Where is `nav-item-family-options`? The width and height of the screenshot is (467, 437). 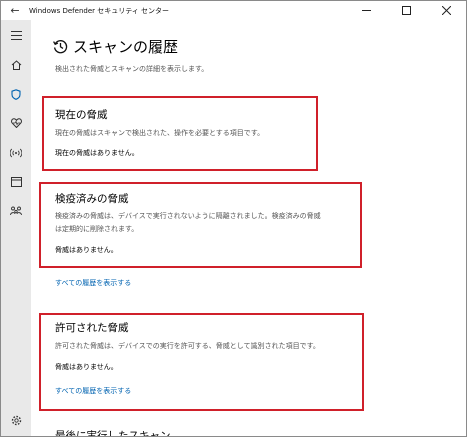 nav-item-family-options is located at coordinates (16, 211).